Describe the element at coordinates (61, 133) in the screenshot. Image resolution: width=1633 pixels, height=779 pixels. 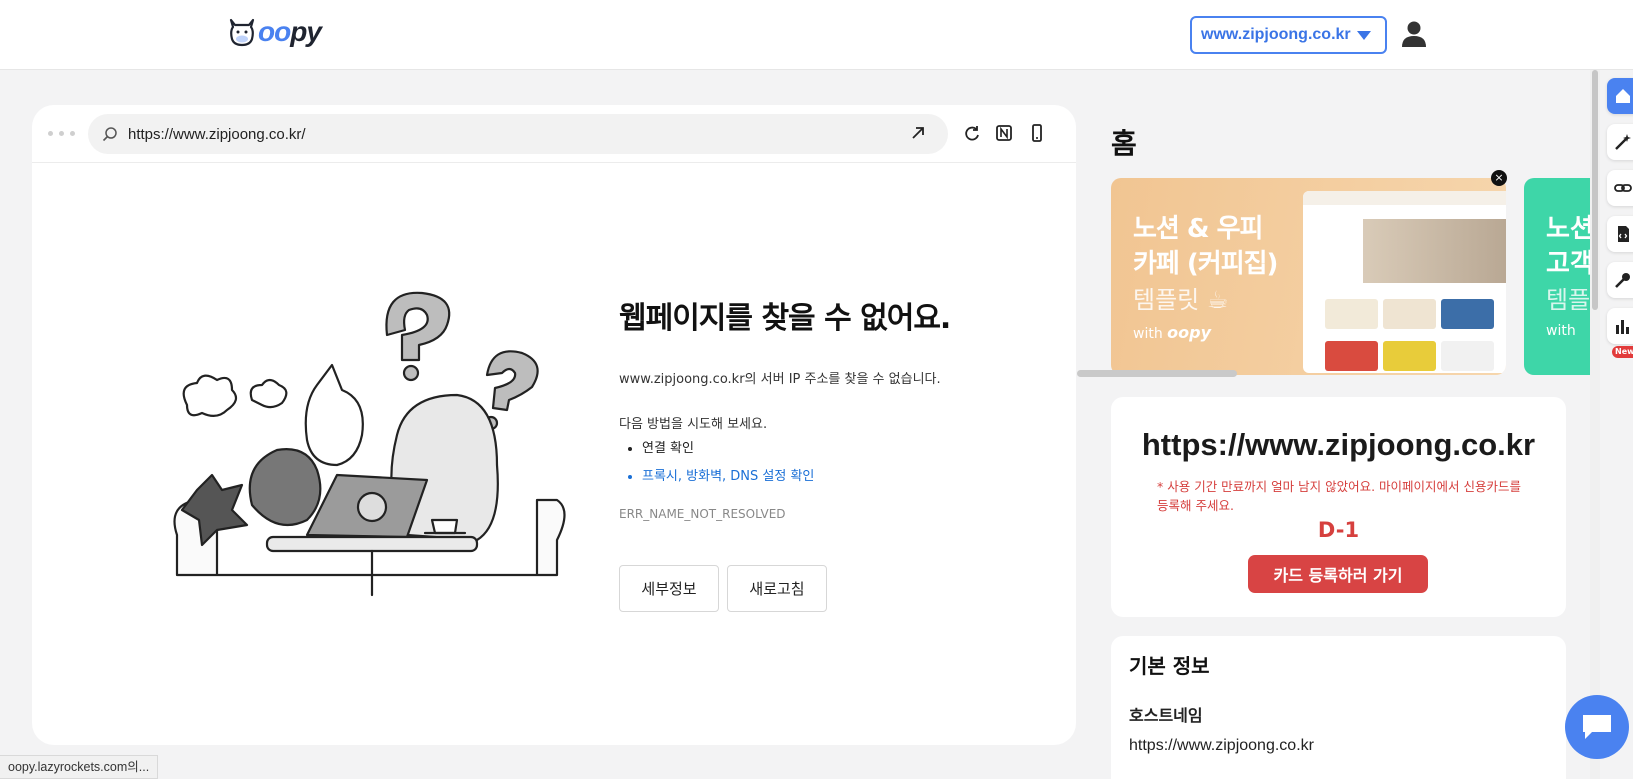
I see `window-dots` at that location.